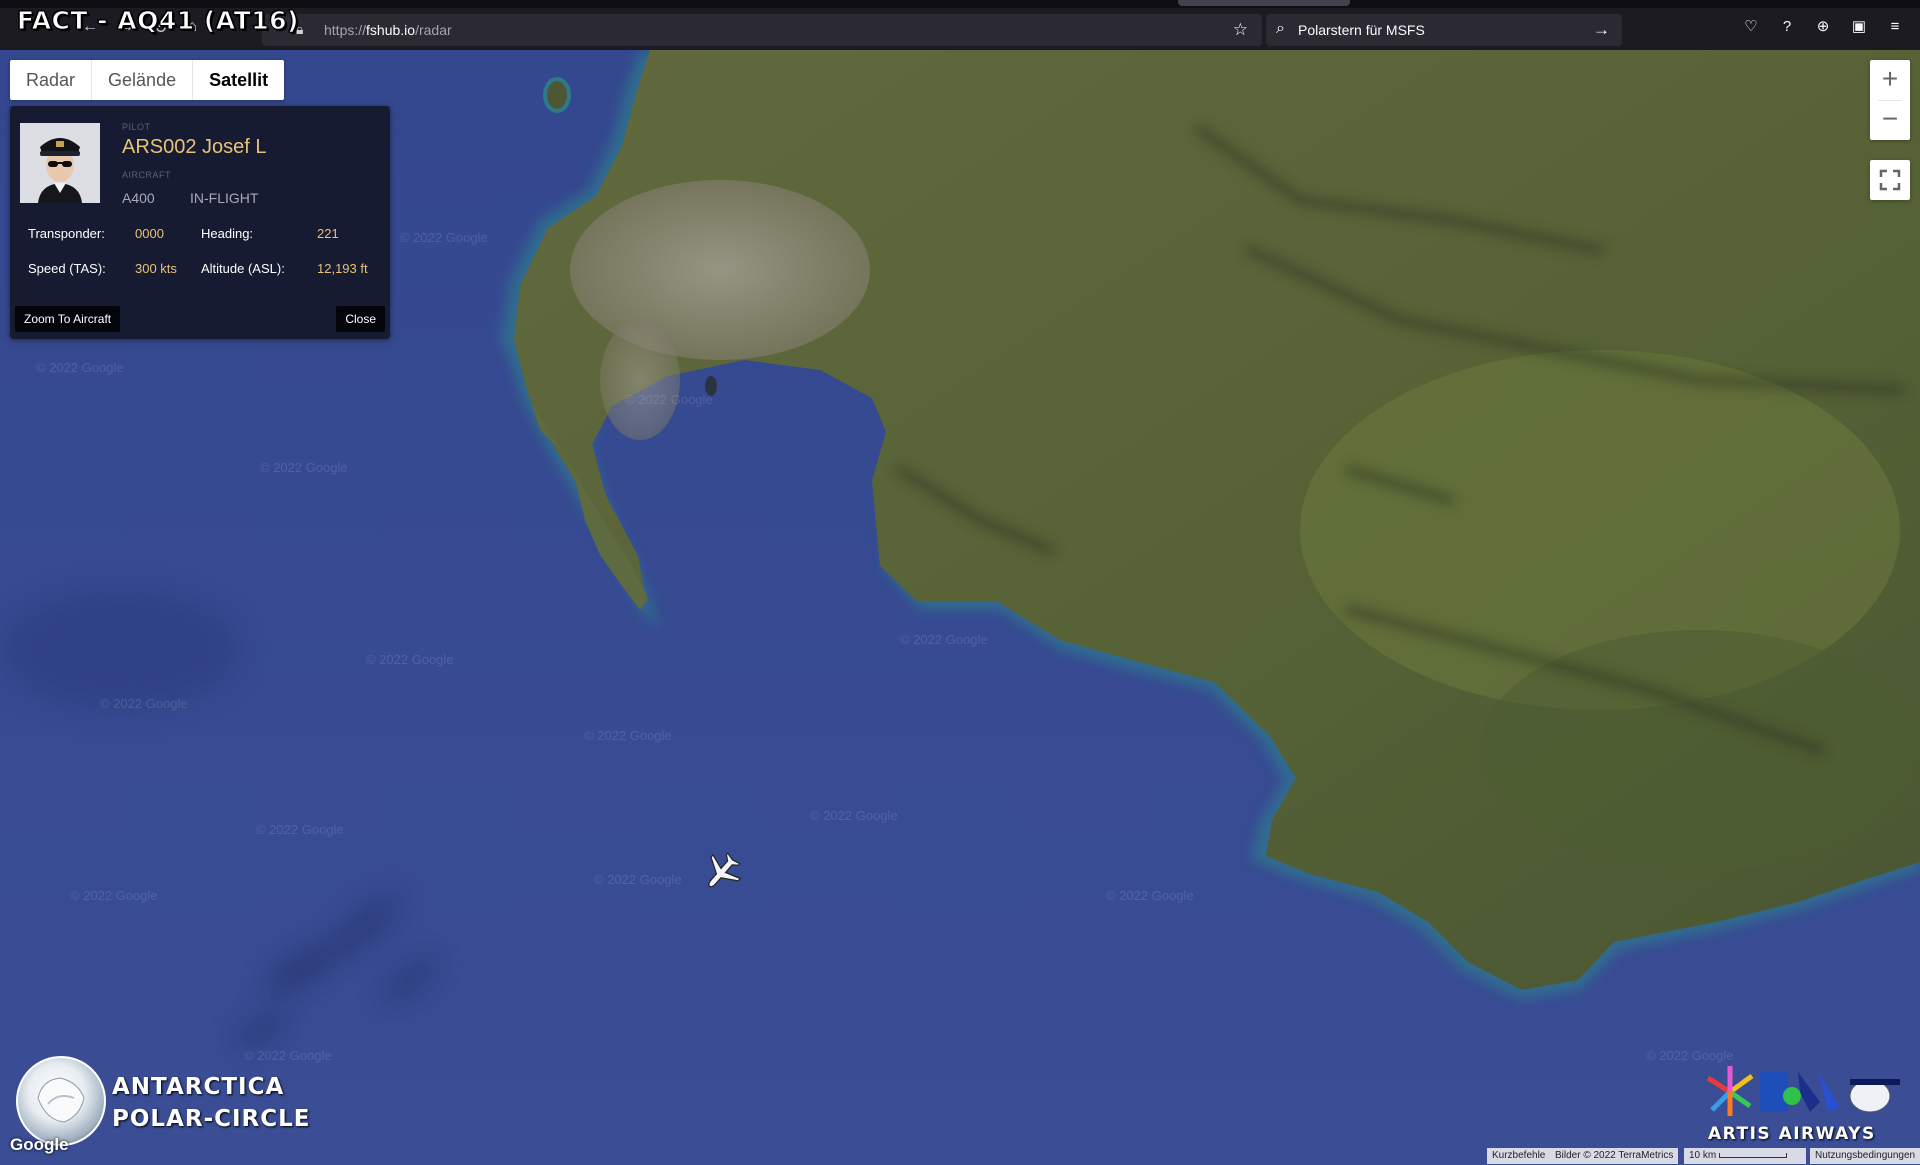  What do you see at coordinates (68, 319) in the screenshot?
I see `zoom-to-aircraft-button: Zoom To Aircraft` at bounding box center [68, 319].